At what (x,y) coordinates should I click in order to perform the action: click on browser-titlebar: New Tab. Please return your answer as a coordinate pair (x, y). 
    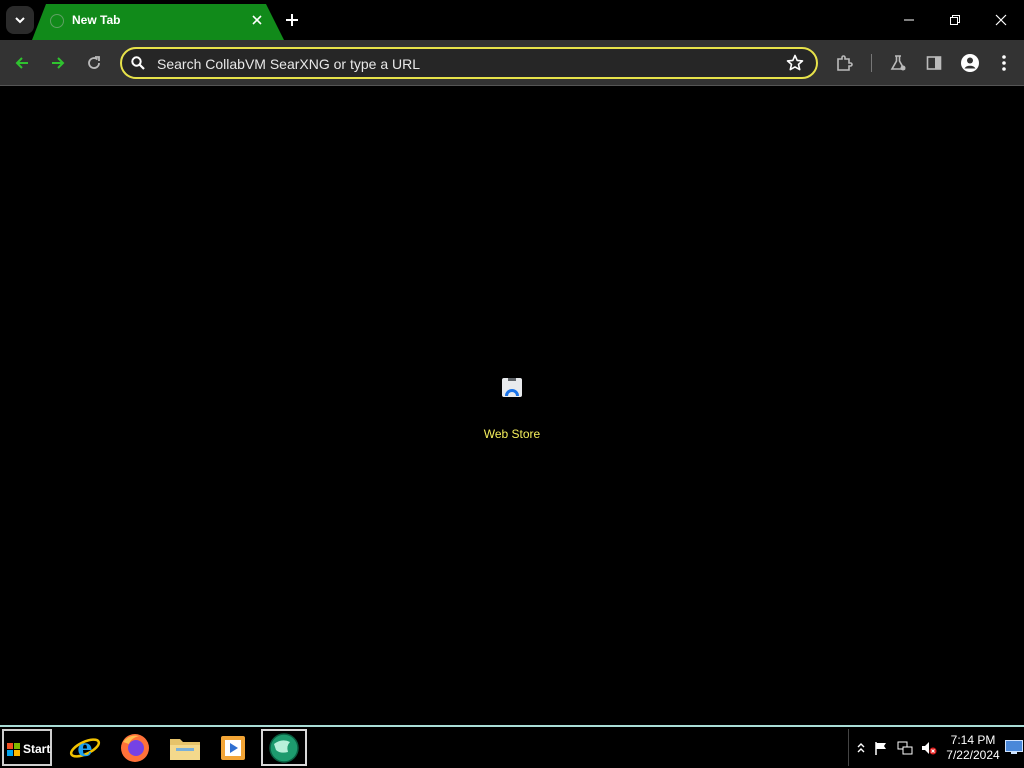
    Looking at the image, I should click on (512, 20).